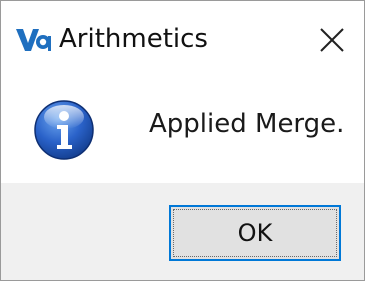 This screenshot has width=365, height=281. What do you see at coordinates (133, 39) in the screenshot?
I see `window-title: Arithmetics` at bounding box center [133, 39].